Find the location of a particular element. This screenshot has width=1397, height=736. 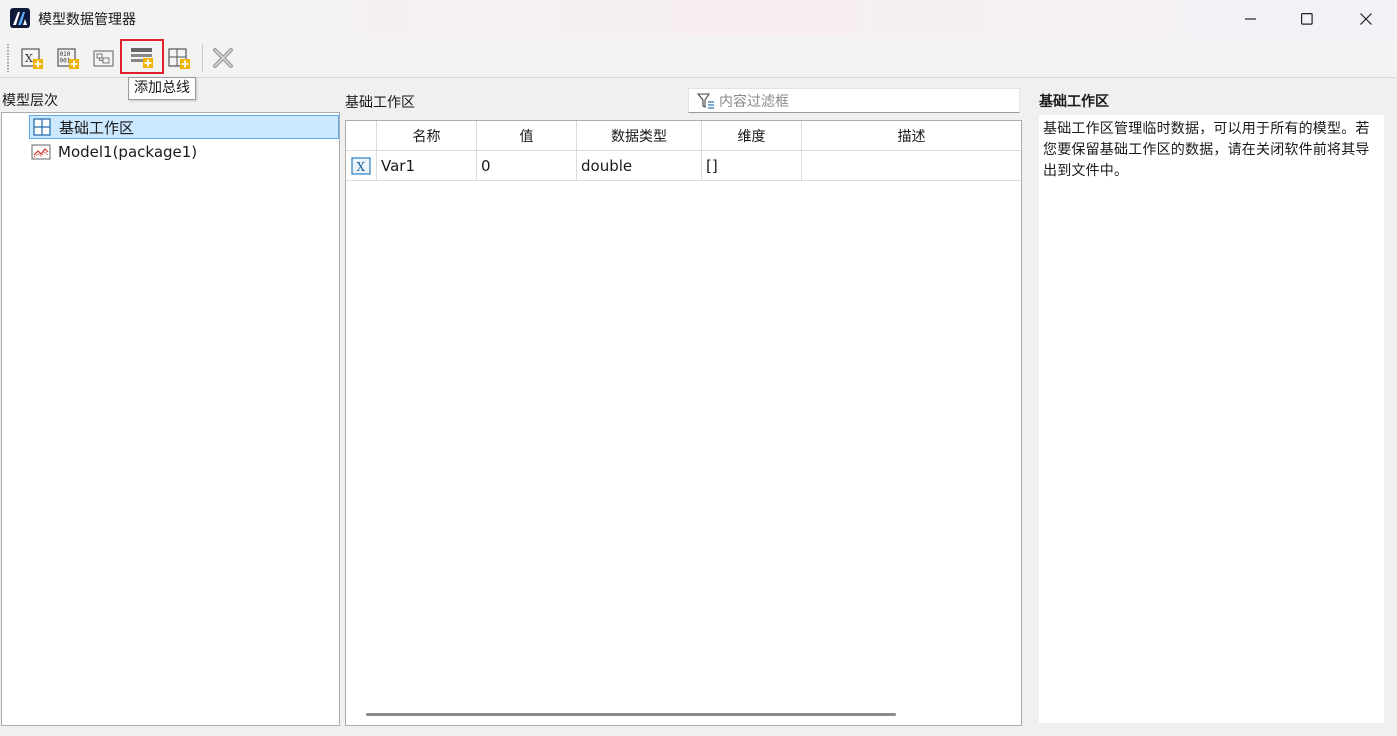

maximize-button is located at coordinates (1307, 19).